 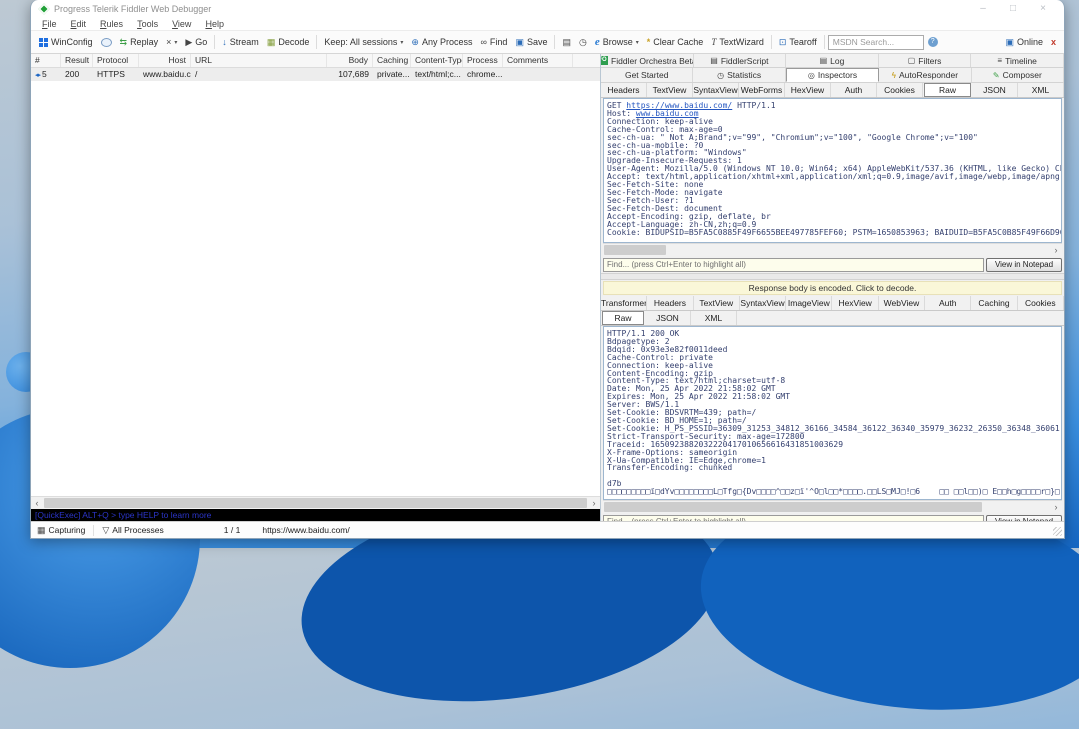 I want to click on menu-file: File, so click(x=49, y=24).